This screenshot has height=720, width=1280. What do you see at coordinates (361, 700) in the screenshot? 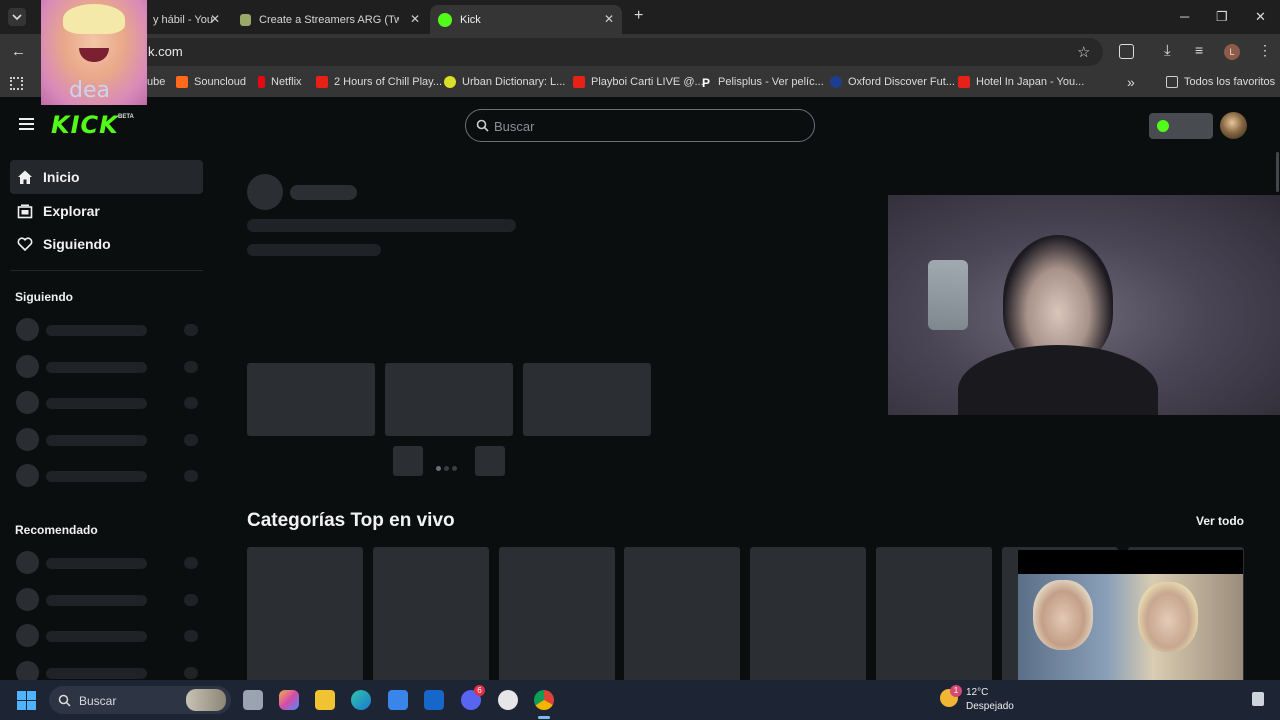
I see `edge-icon` at bounding box center [361, 700].